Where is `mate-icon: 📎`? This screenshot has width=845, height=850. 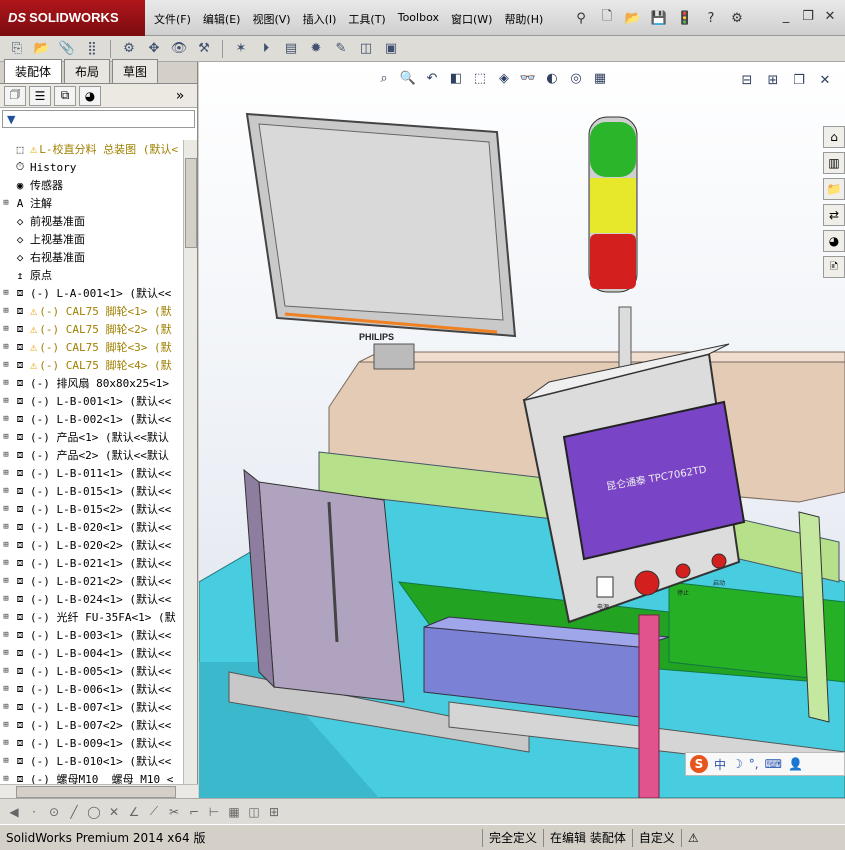
mate-icon: 📎 is located at coordinates (67, 49).